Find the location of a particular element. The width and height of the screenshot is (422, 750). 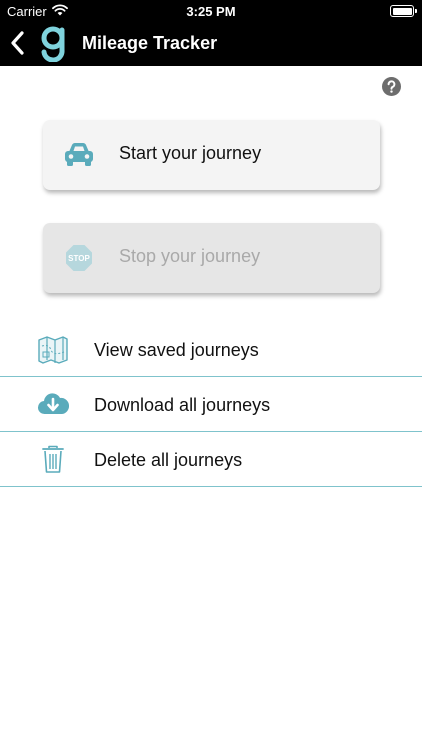

download-all-journeys-item: Download all journeys is located at coordinates (211, 404).